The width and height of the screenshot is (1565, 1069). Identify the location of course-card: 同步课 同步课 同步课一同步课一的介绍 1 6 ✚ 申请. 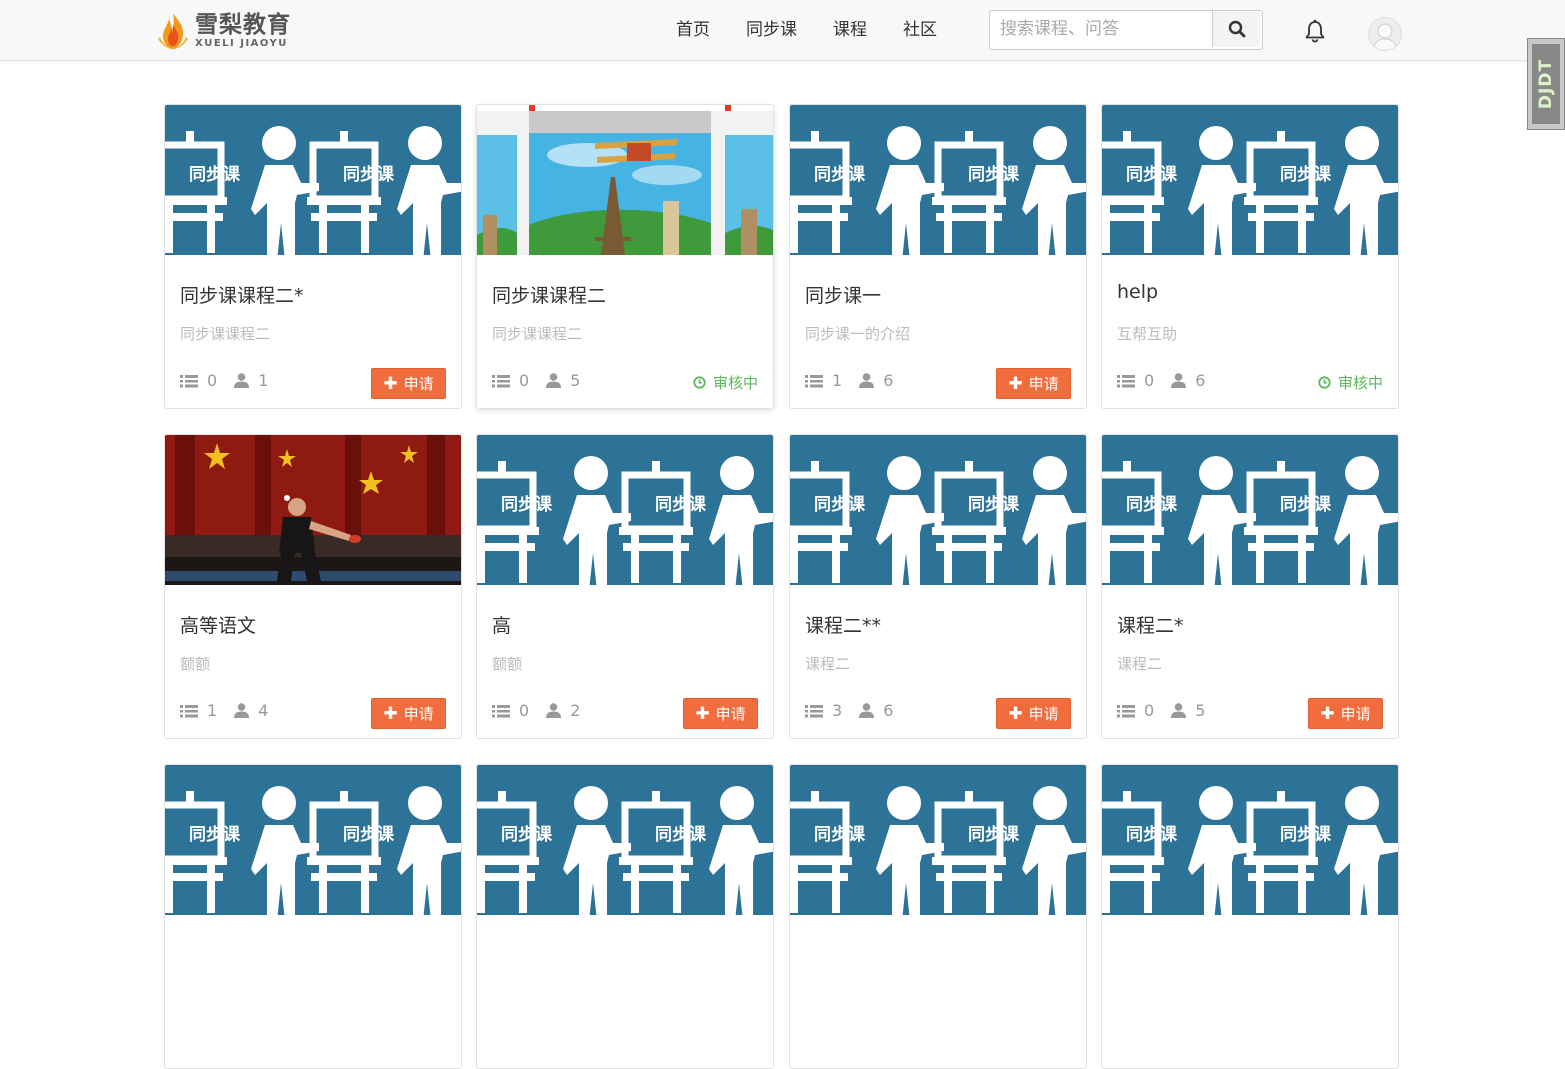
(938, 256).